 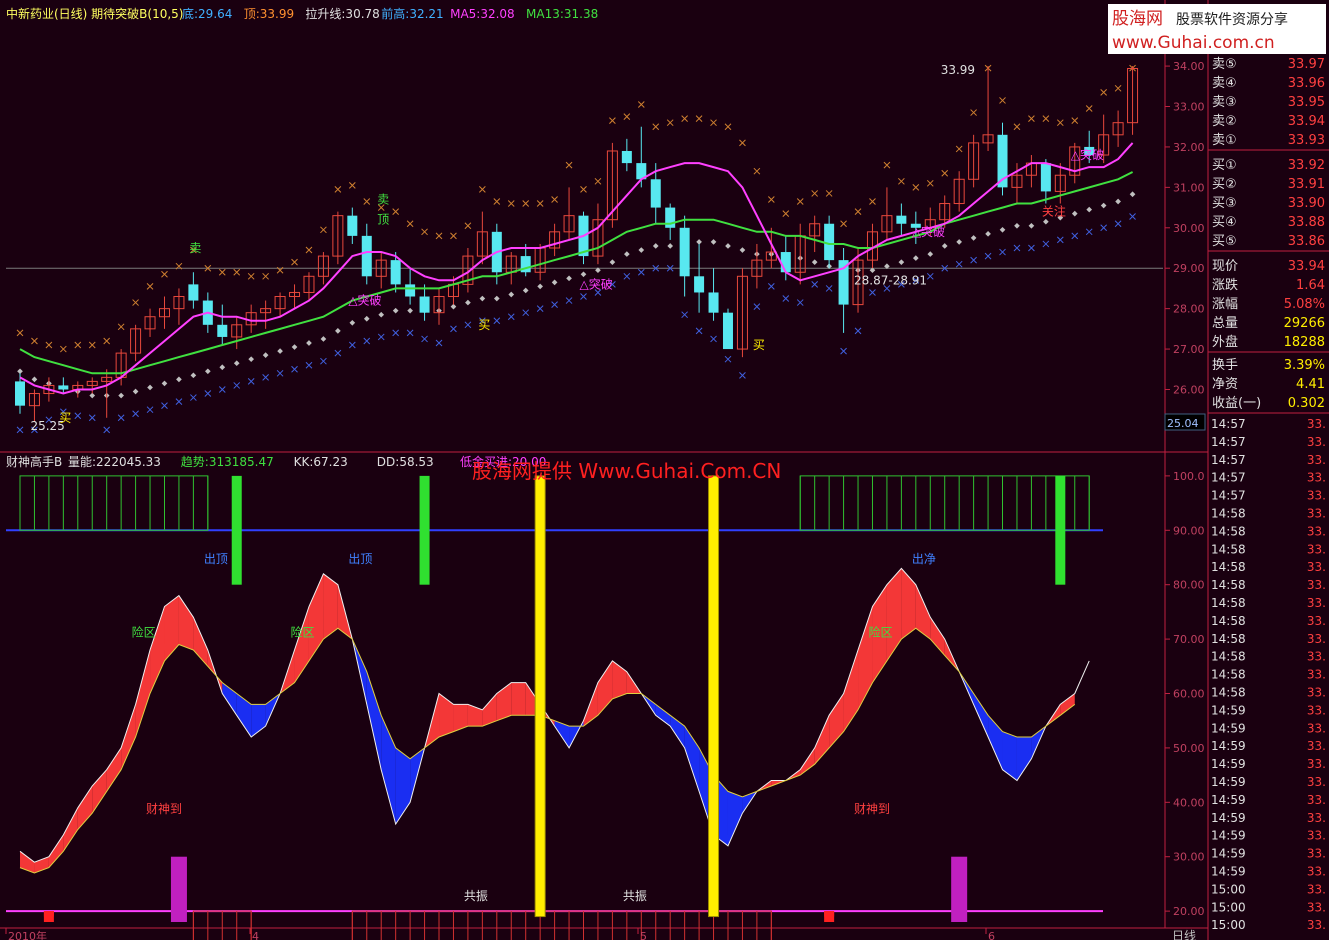 What do you see at coordinates (1224, 64) in the screenshot?
I see `ask-label: 卖⑤` at bounding box center [1224, 64].